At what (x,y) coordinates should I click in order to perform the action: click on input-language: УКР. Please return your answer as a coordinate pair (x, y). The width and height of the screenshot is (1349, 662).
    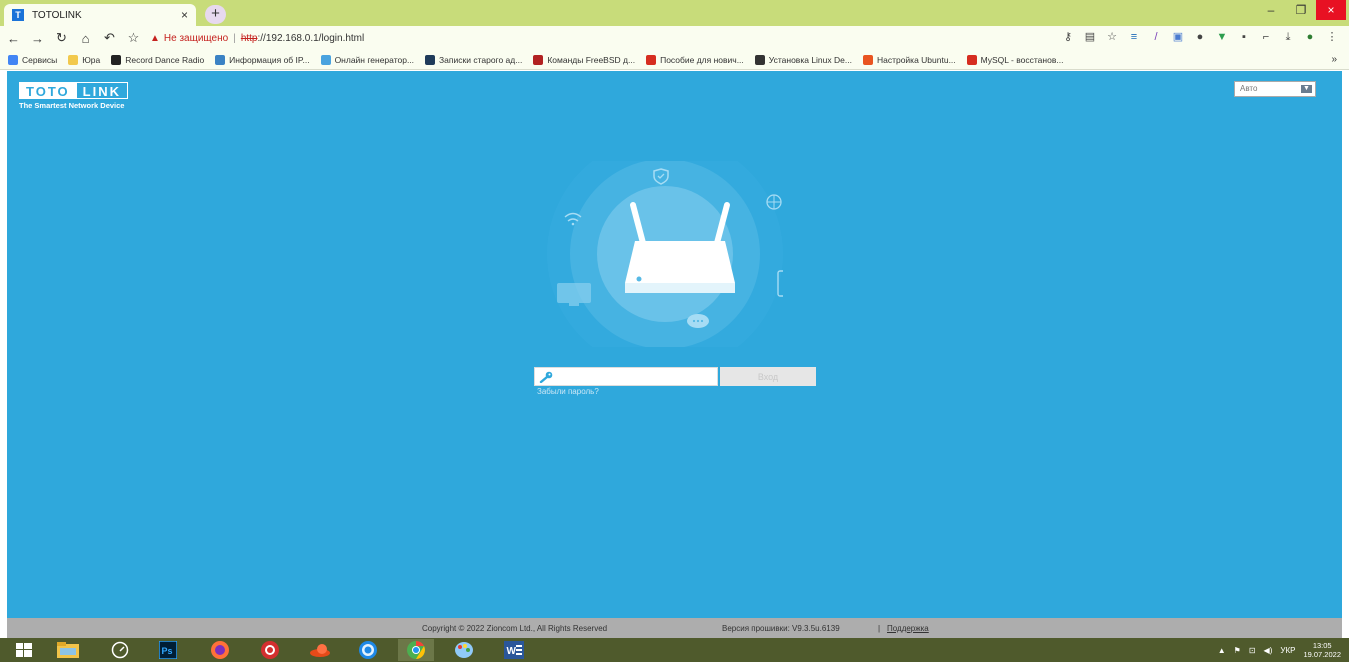
    Looking at the image, I should click on (1287, 650).